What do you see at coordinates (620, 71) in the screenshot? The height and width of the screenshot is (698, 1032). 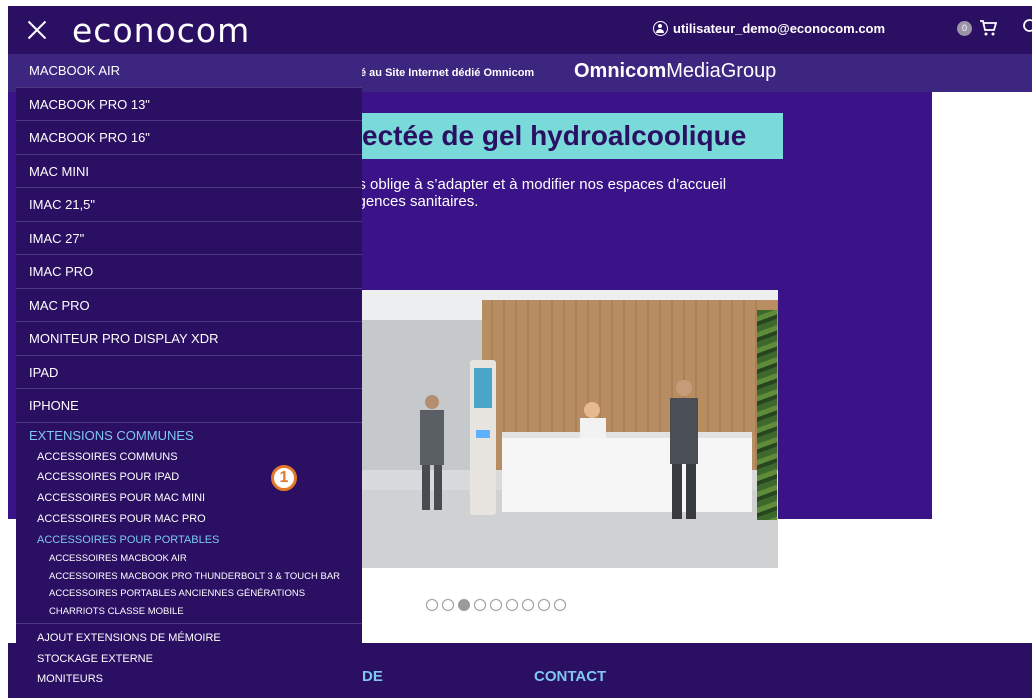 I see `omnicom-logo-bold: Omnicom` at bounding box center [620, 71].